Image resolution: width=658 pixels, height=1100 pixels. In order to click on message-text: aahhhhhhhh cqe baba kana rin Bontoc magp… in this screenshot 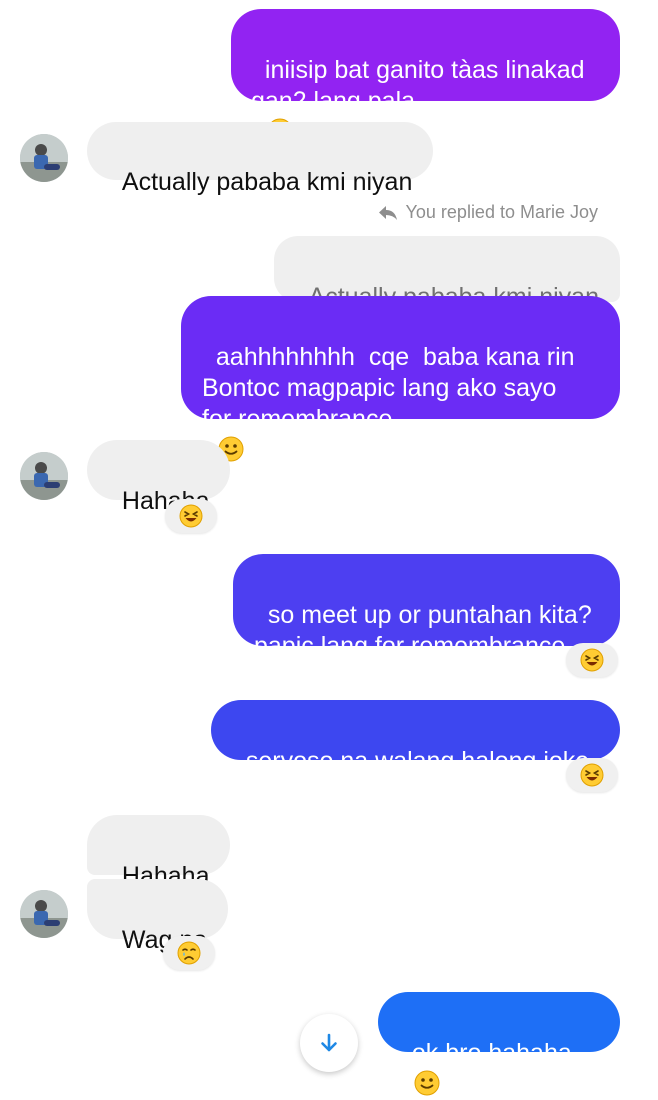, I will do `click(388, 388)`.